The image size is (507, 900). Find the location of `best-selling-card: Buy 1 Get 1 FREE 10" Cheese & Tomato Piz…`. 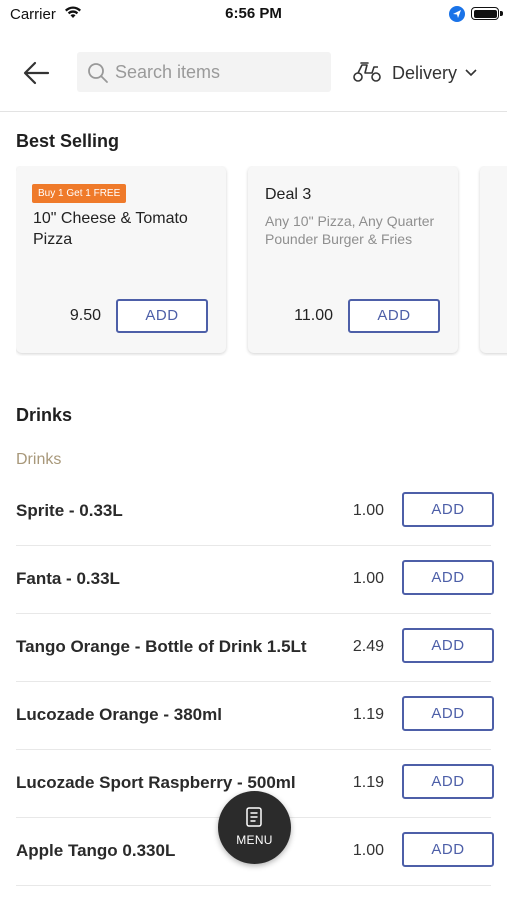

best-selling-card: Buy 1 Get 1 FREE 10" Cheese & Tomato Piz… is located at coordinates (121, 259).